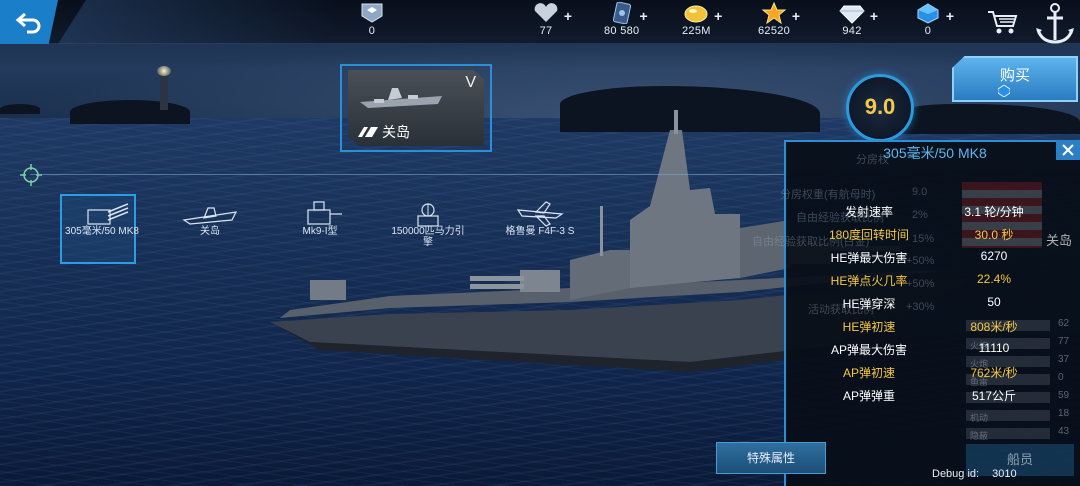 The image size is (1080, 486). I want to click on side-stat-value: 18, so click(1064, 413).